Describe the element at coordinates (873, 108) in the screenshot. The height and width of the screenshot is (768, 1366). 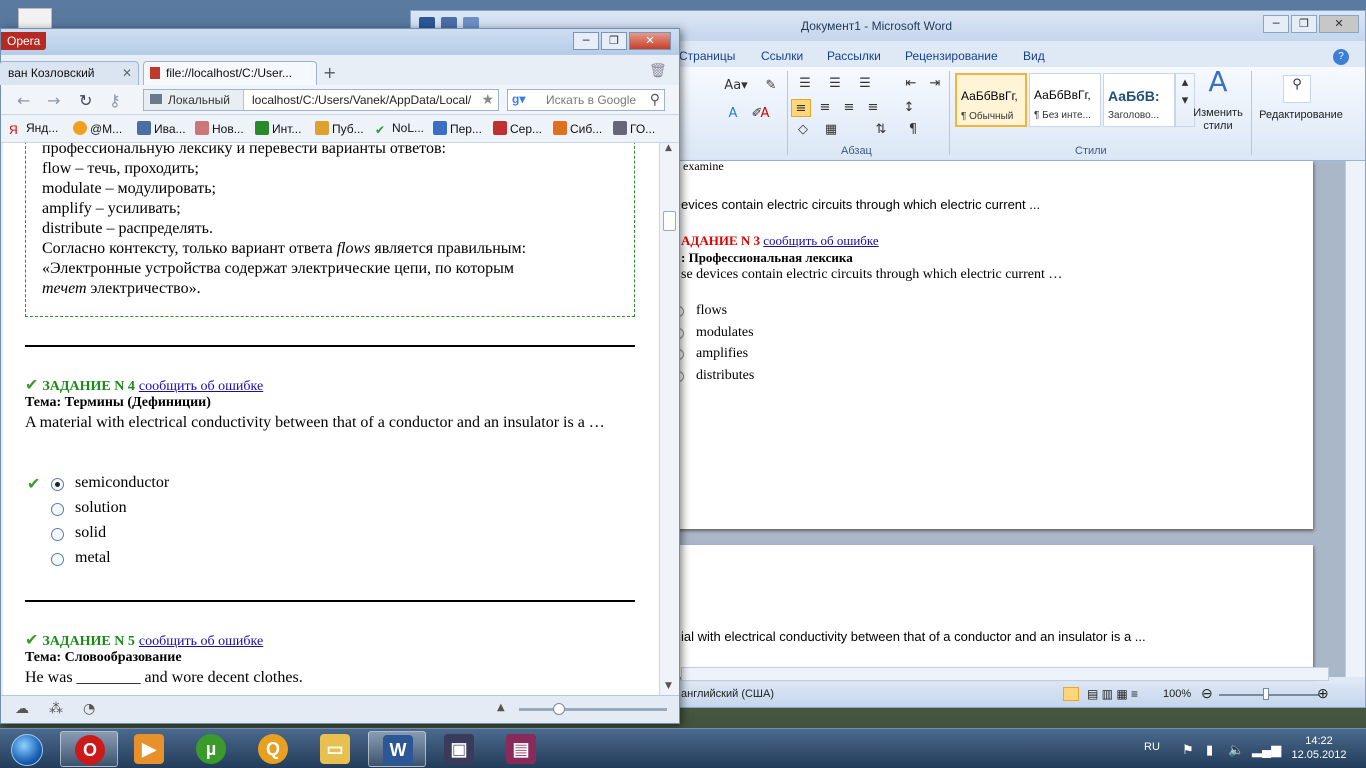
I see `justify-icon: ≡` at that location.